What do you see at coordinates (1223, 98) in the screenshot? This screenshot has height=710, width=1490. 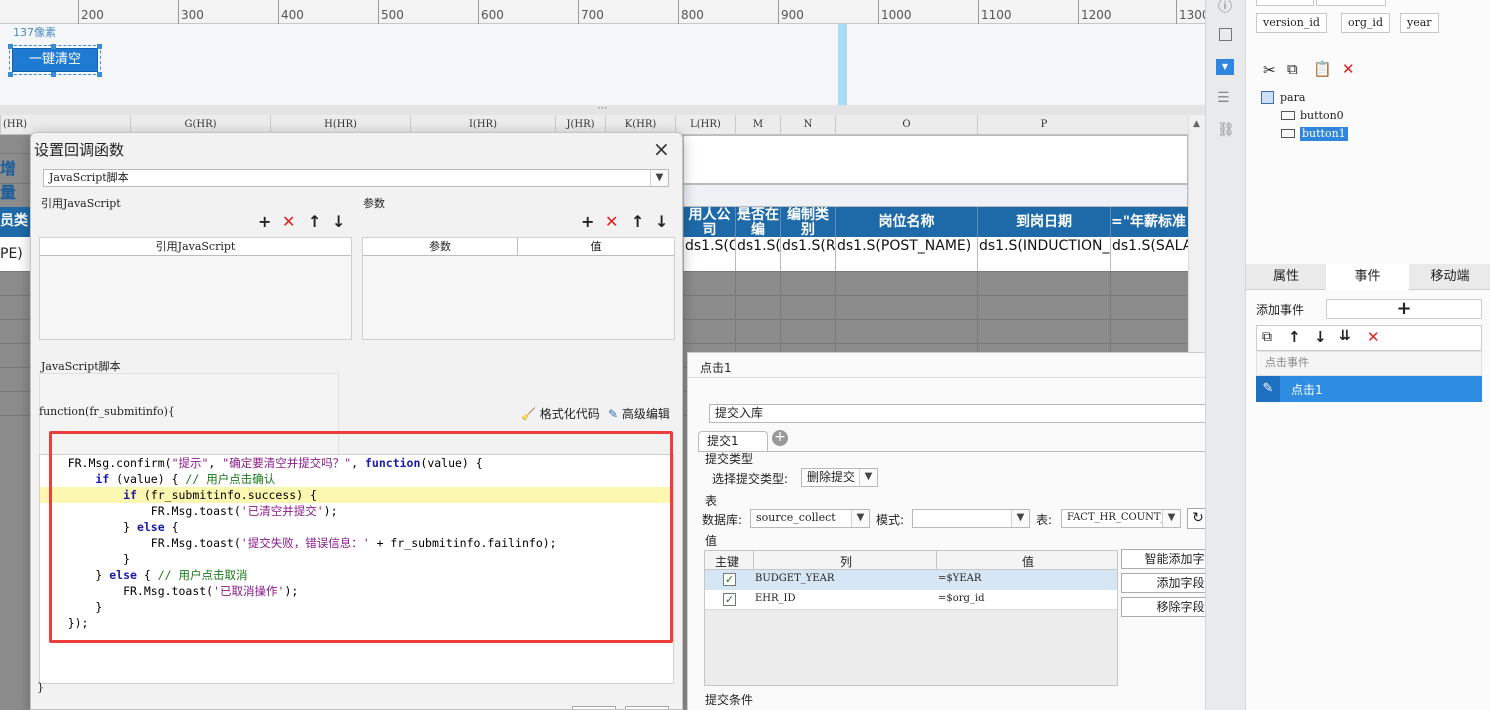 I see `layers-icon: ☰` at bounding box center [1223, 98].